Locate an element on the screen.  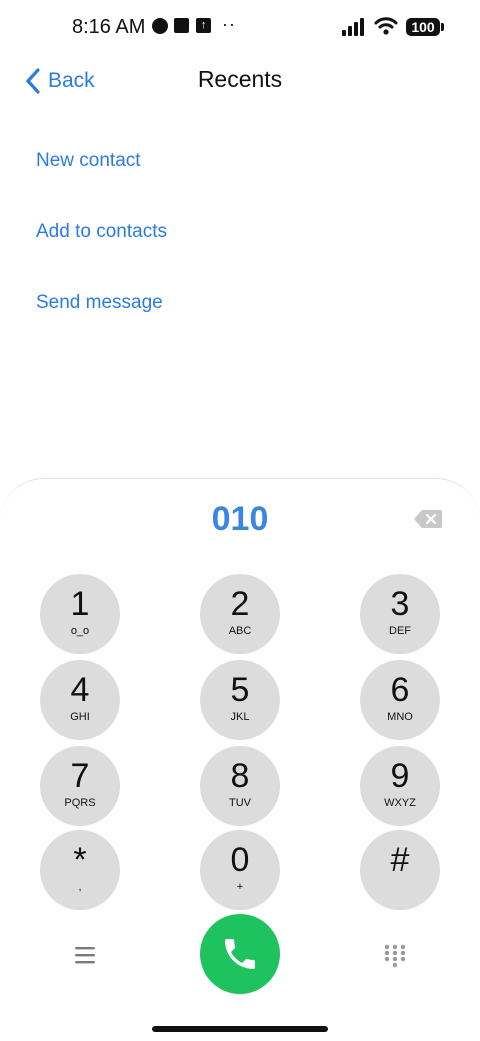
call-button is located at coordinates (240, 954).